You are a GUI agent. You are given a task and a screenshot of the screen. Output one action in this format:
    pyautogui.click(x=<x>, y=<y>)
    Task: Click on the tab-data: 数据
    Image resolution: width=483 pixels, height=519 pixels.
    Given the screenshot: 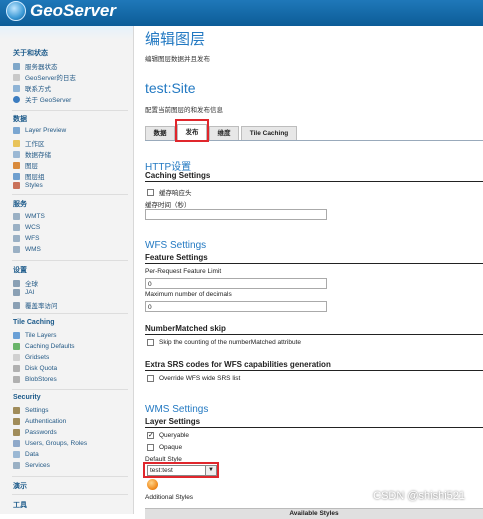 What is the action you would take?
    pyautogui.click(x=160, y=133)
    